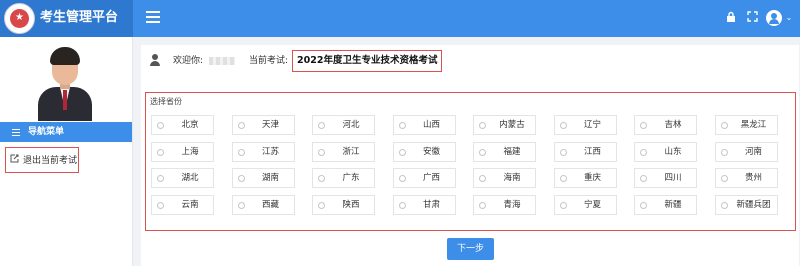  Describe the element at coordinates (424, 151) in the screenshot. I see `province-option: 安徽` at that location.